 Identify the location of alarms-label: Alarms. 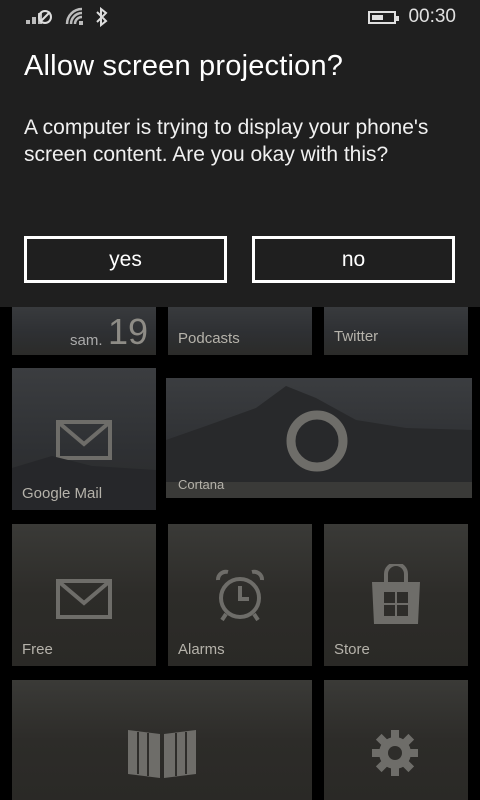
(201, 649).